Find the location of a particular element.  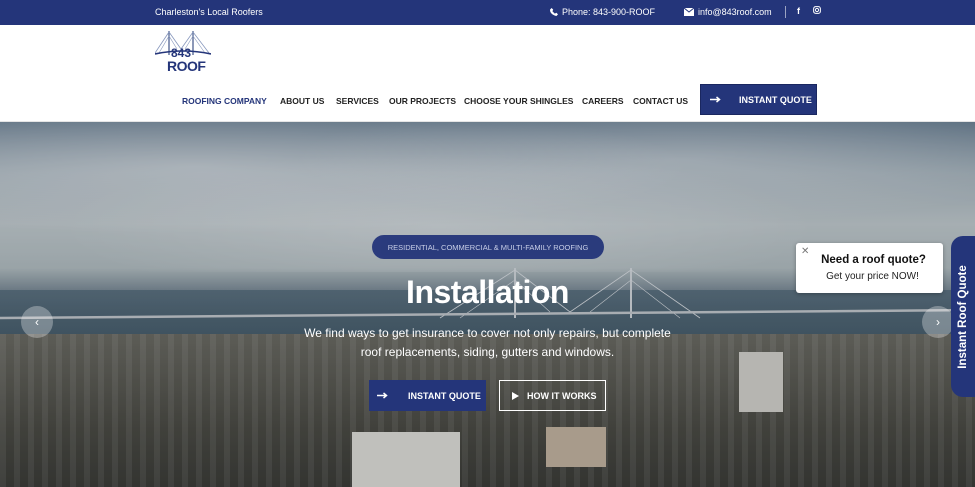

nav-our-projects: OUR PROJECTS is located at coordinates (422, 101).